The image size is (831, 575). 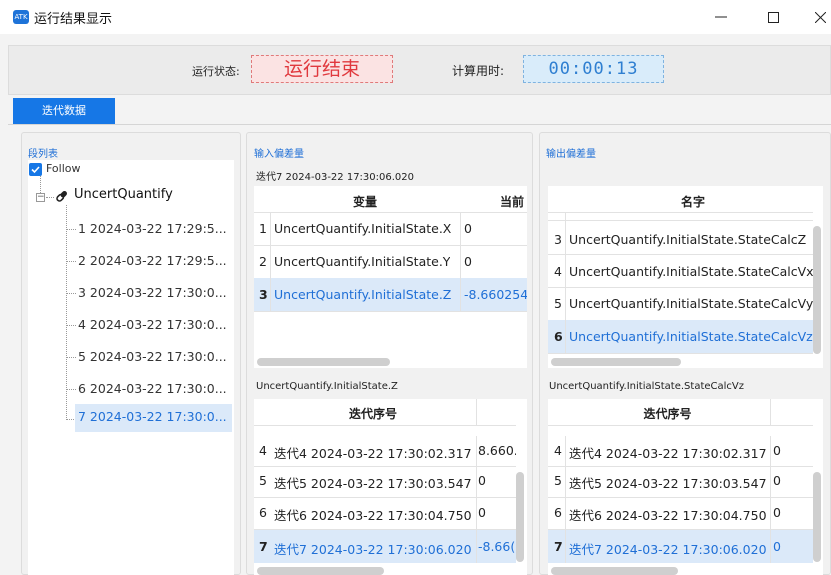 I want to click on link-icon, so click(x=61, y=196).